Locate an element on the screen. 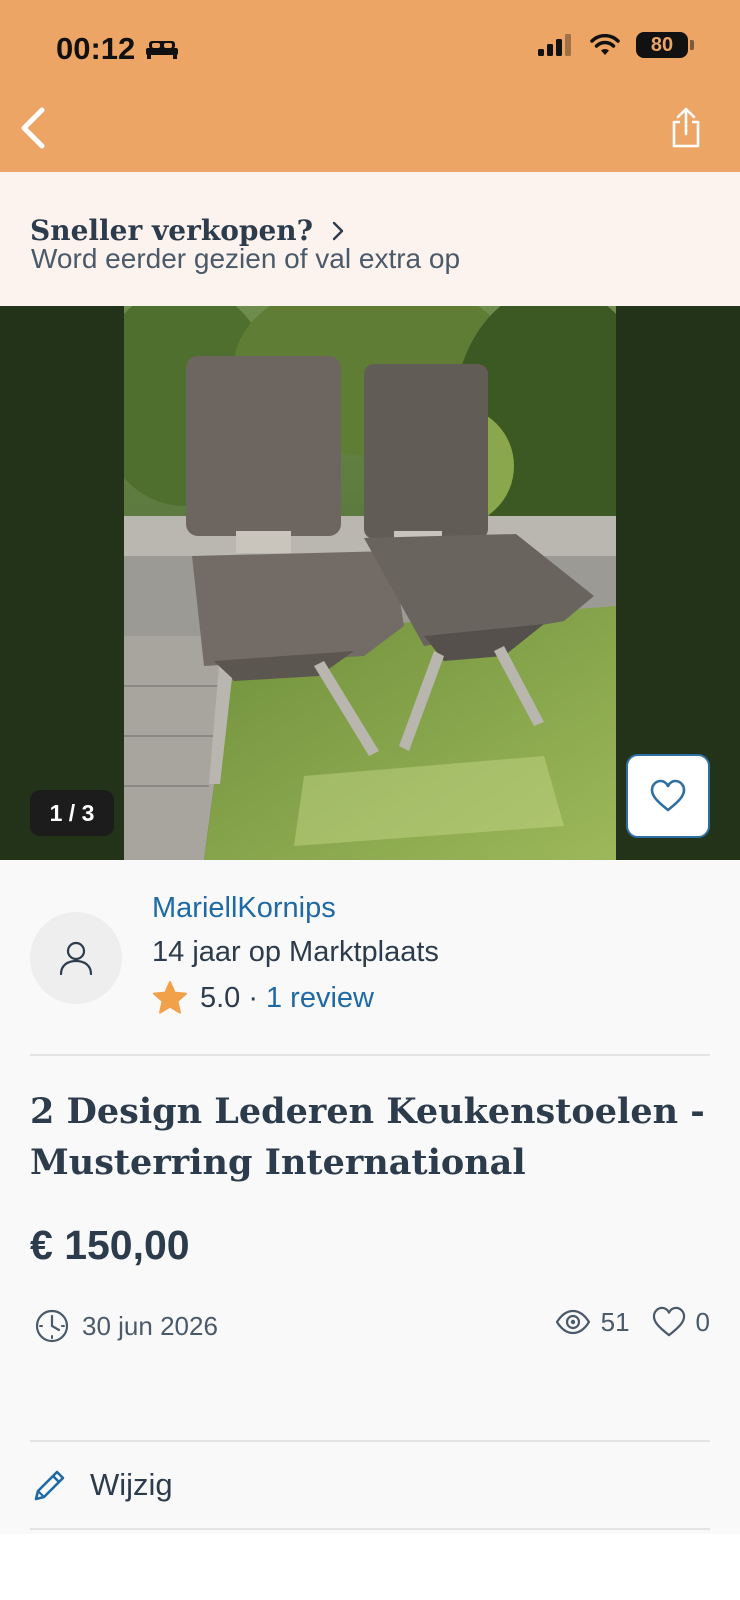  image-counter: 1 / 3 is located at coordinates (72, 813).